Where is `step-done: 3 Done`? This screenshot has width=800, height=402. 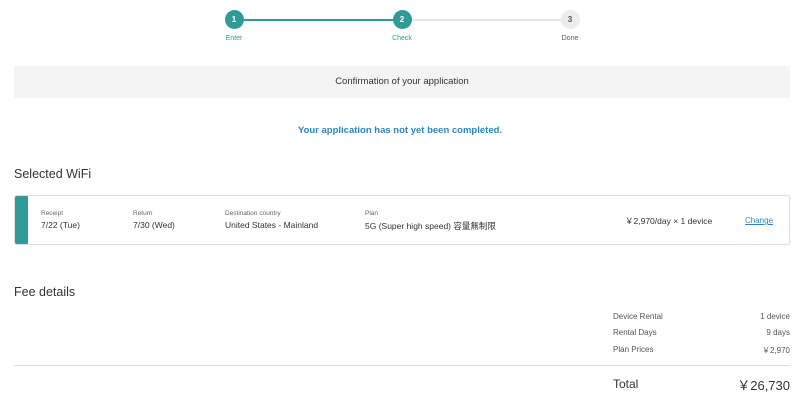
step-done: 3 Done is located at coordinates (570, 26).